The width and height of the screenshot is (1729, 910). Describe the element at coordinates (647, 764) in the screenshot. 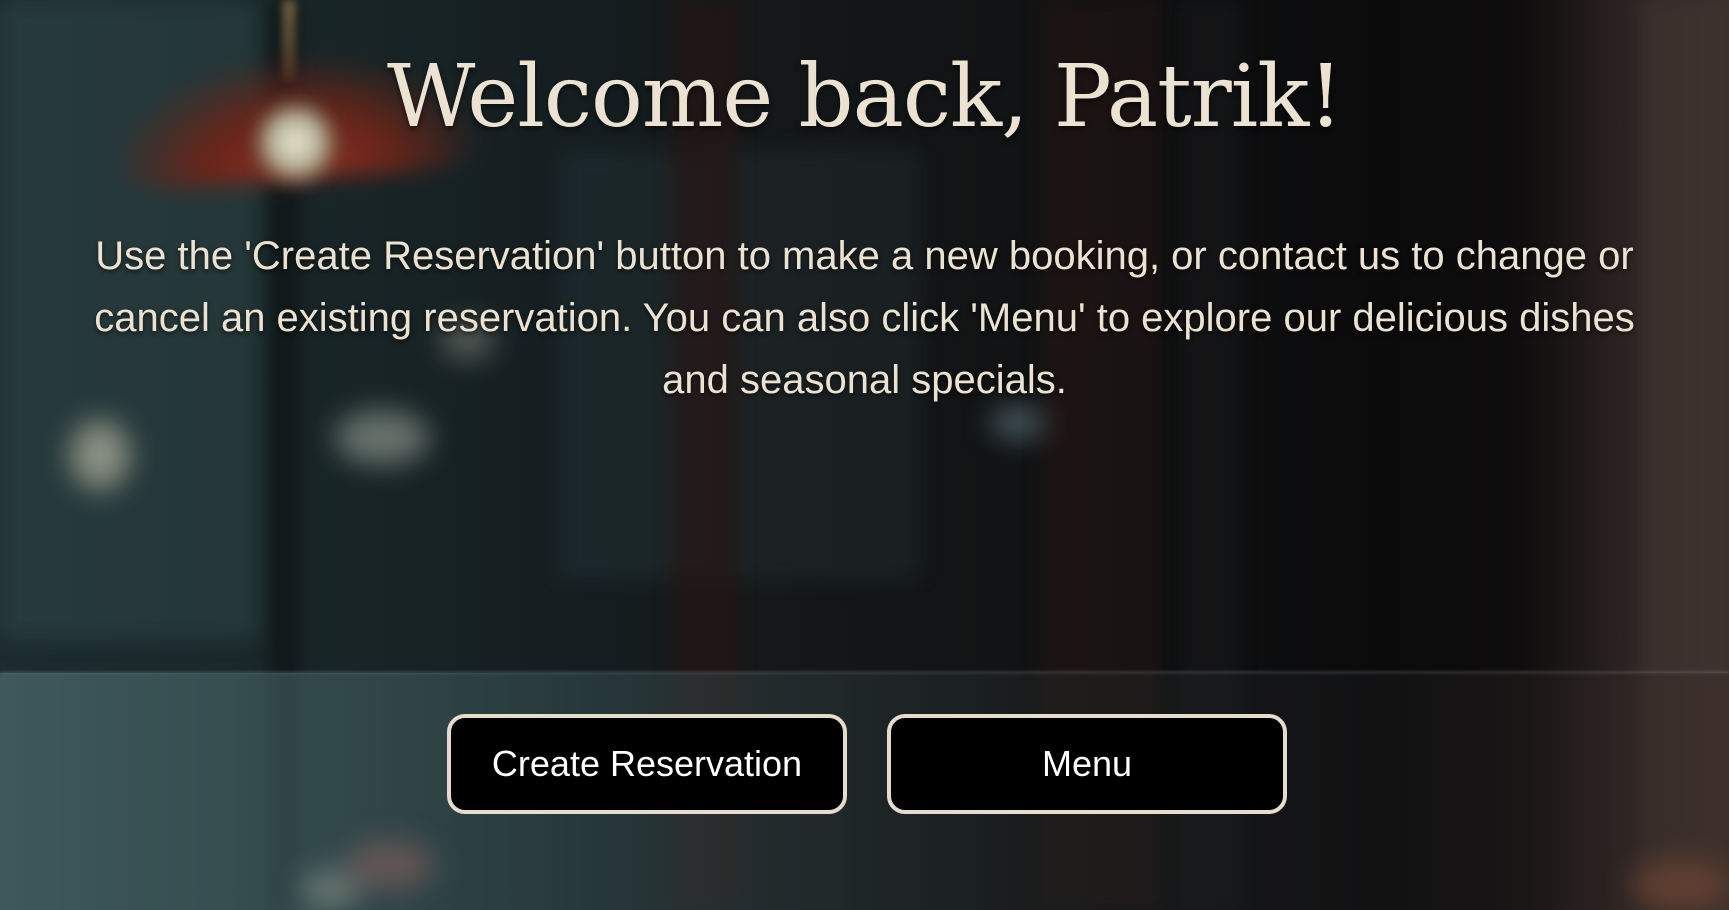

I see `create-reservation-button: Create Reservation` at that location.